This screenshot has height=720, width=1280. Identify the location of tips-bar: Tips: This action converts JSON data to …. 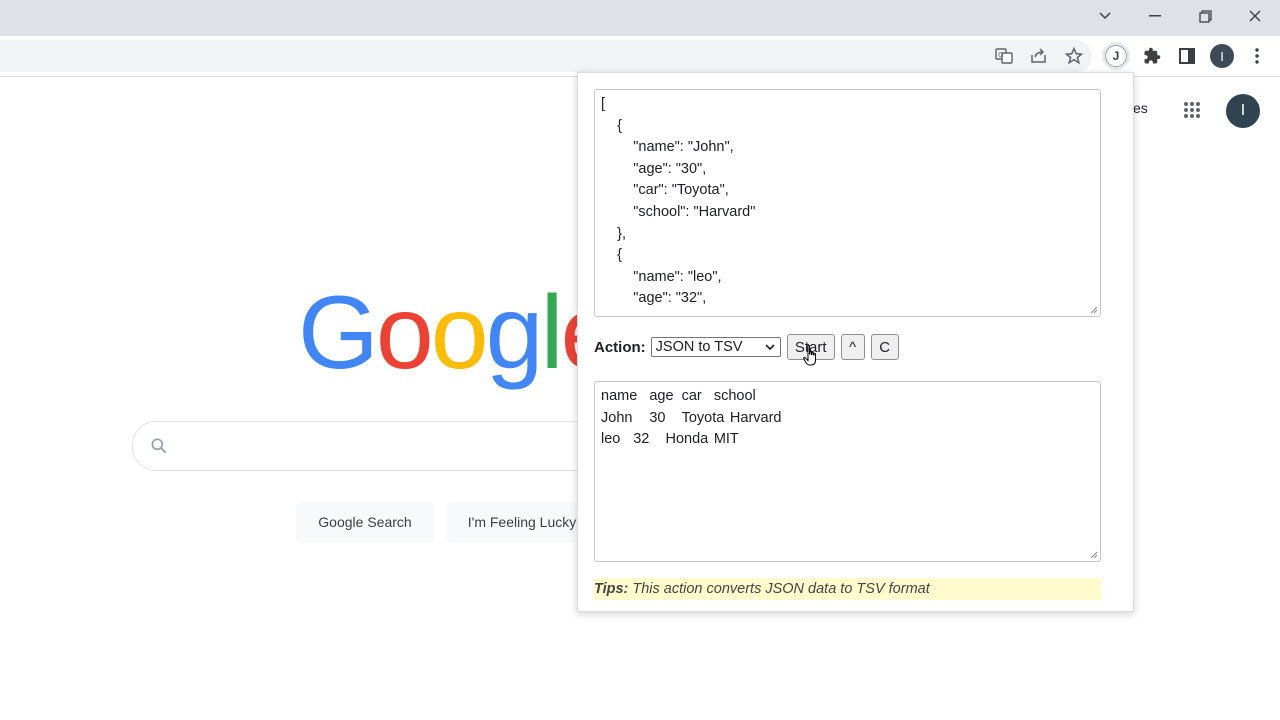
(847, 589).